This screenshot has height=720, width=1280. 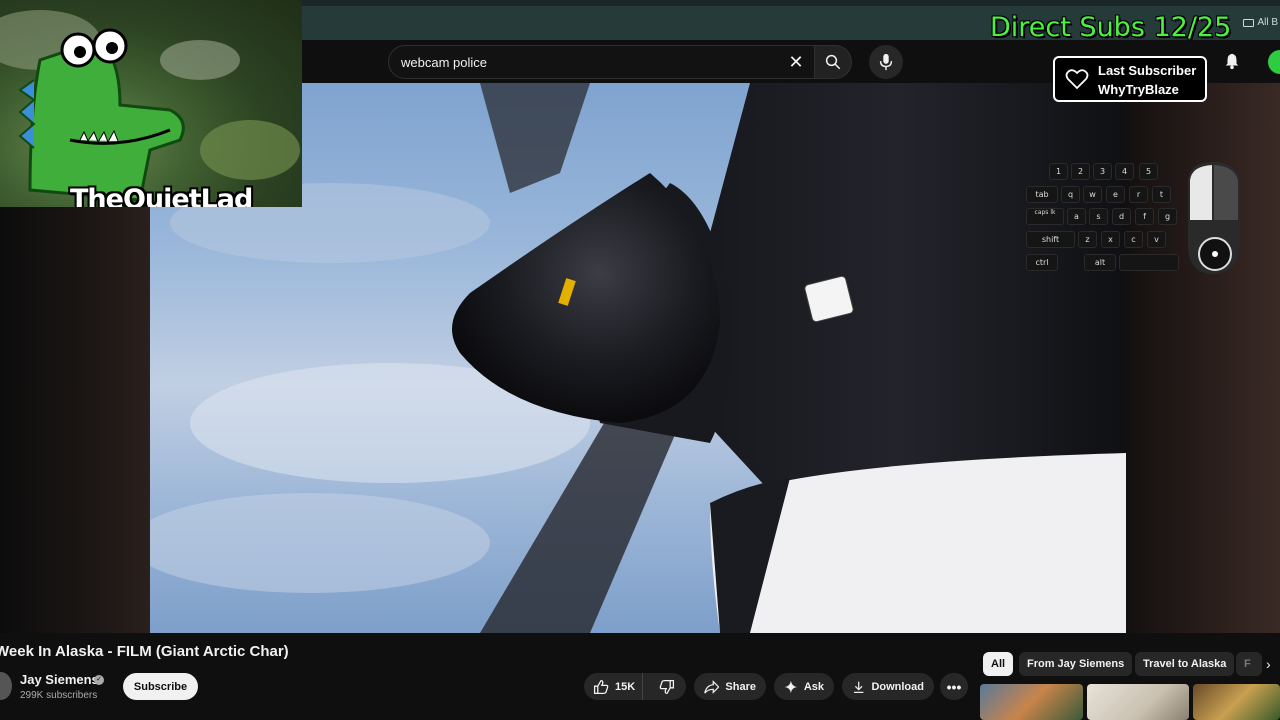 I want to click on chip-partial: F, so click(x=1249, y=664).